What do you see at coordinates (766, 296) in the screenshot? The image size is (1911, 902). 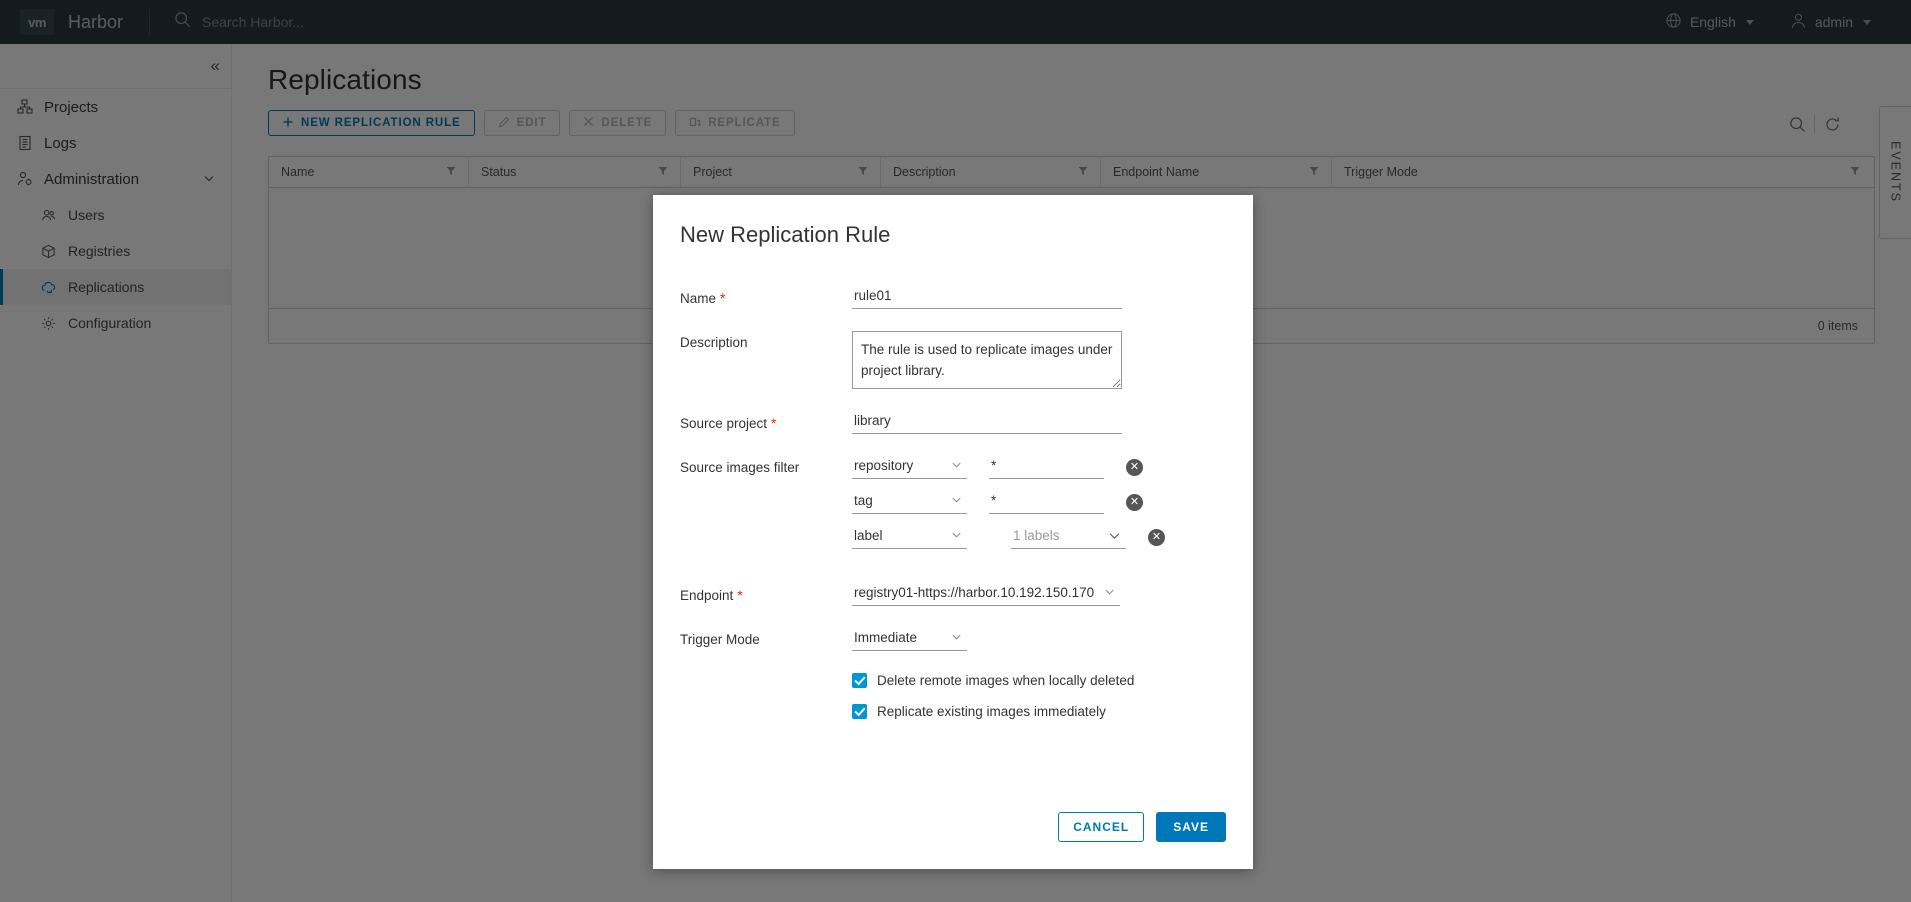 I see `name-label: Name *` at bounding box center [766, 296].